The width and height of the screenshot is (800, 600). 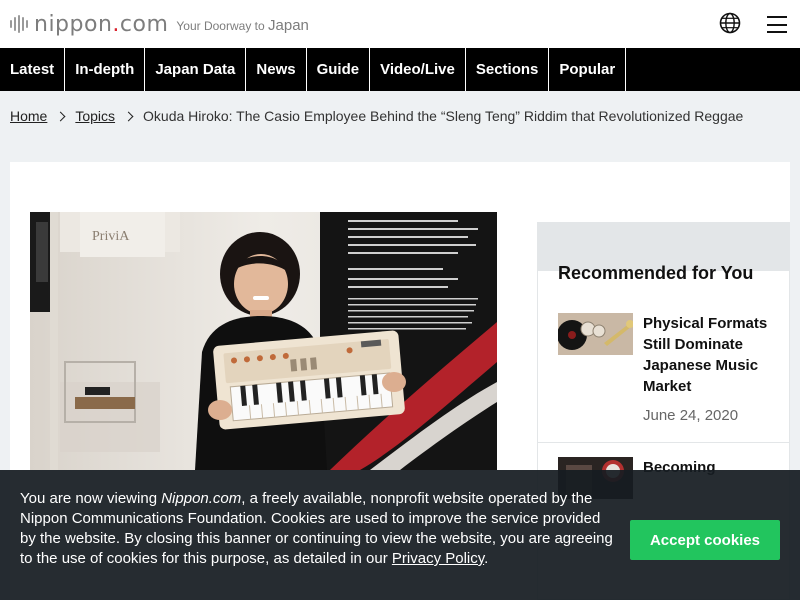 What do you see at coordinates (595, 334) in the screenshot?
I see `recommended-thumbnail` at bounding box center [595, 334].